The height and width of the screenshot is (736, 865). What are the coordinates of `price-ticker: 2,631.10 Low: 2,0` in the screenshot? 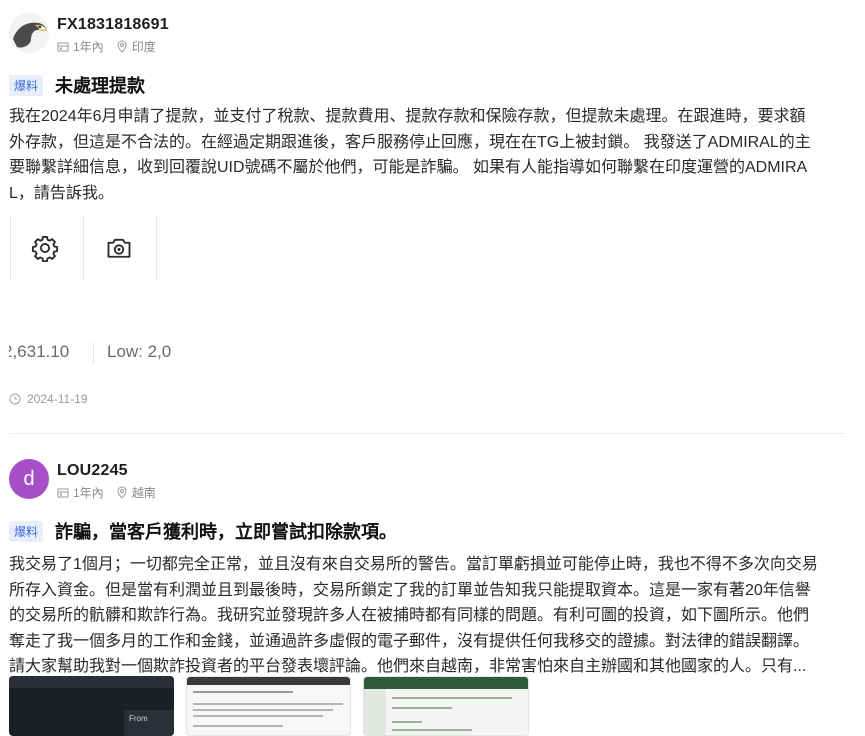 It's located at (91, 353).